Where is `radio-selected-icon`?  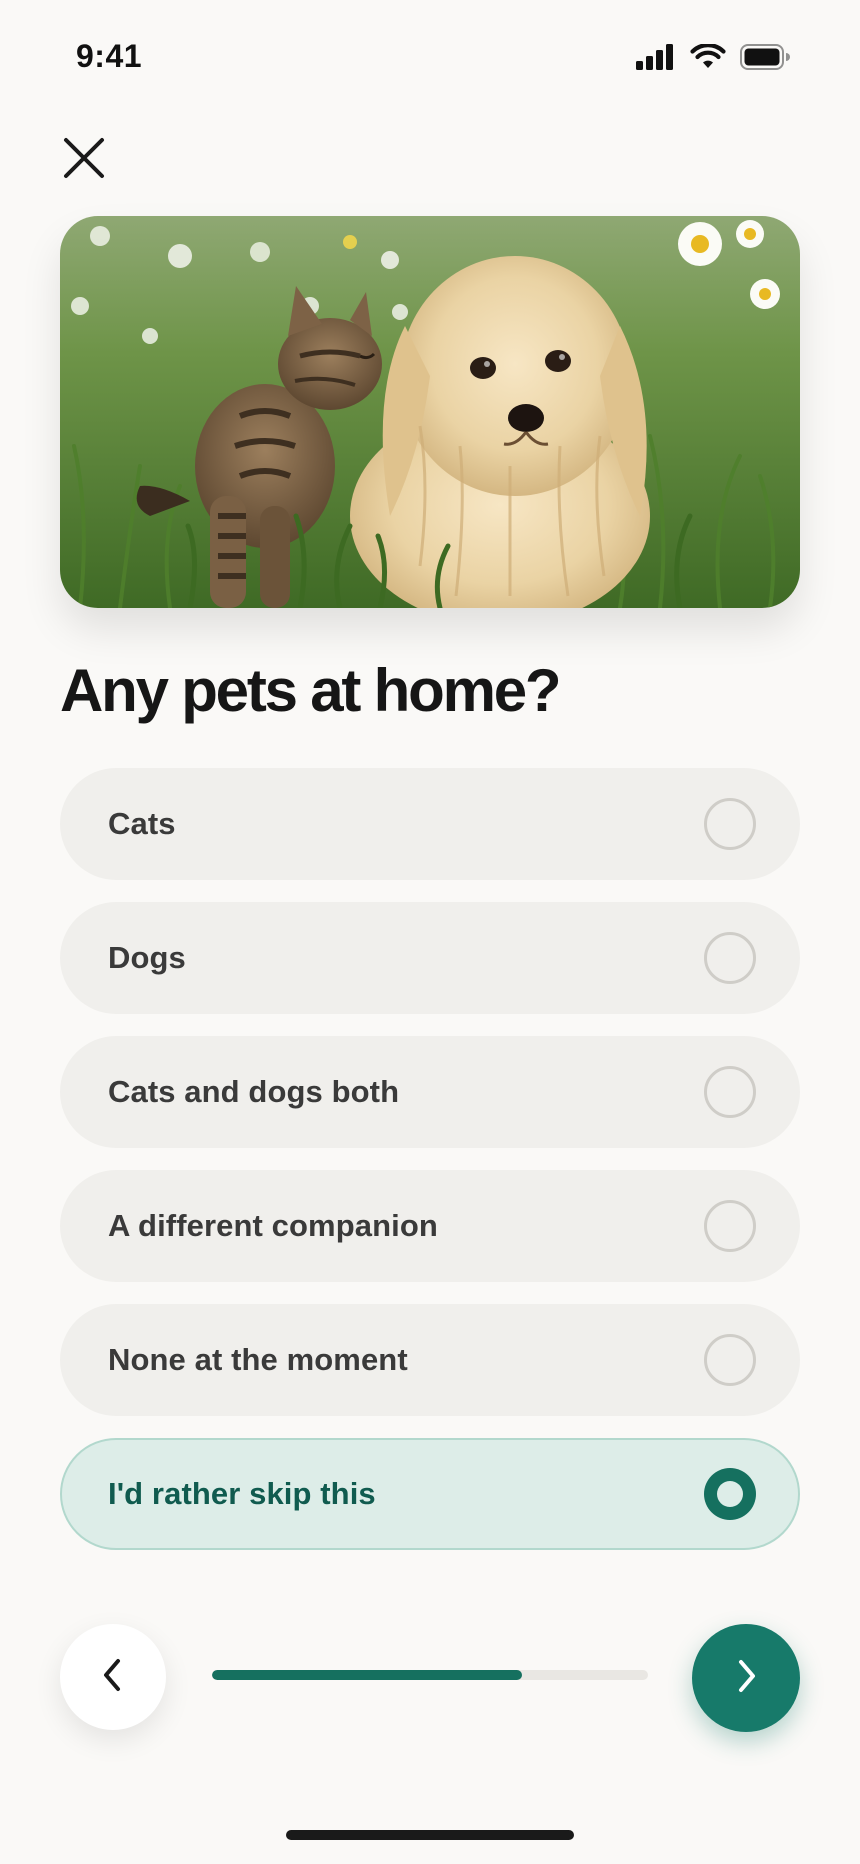
radio-selected-icon is located at coordinates (730, 1494).